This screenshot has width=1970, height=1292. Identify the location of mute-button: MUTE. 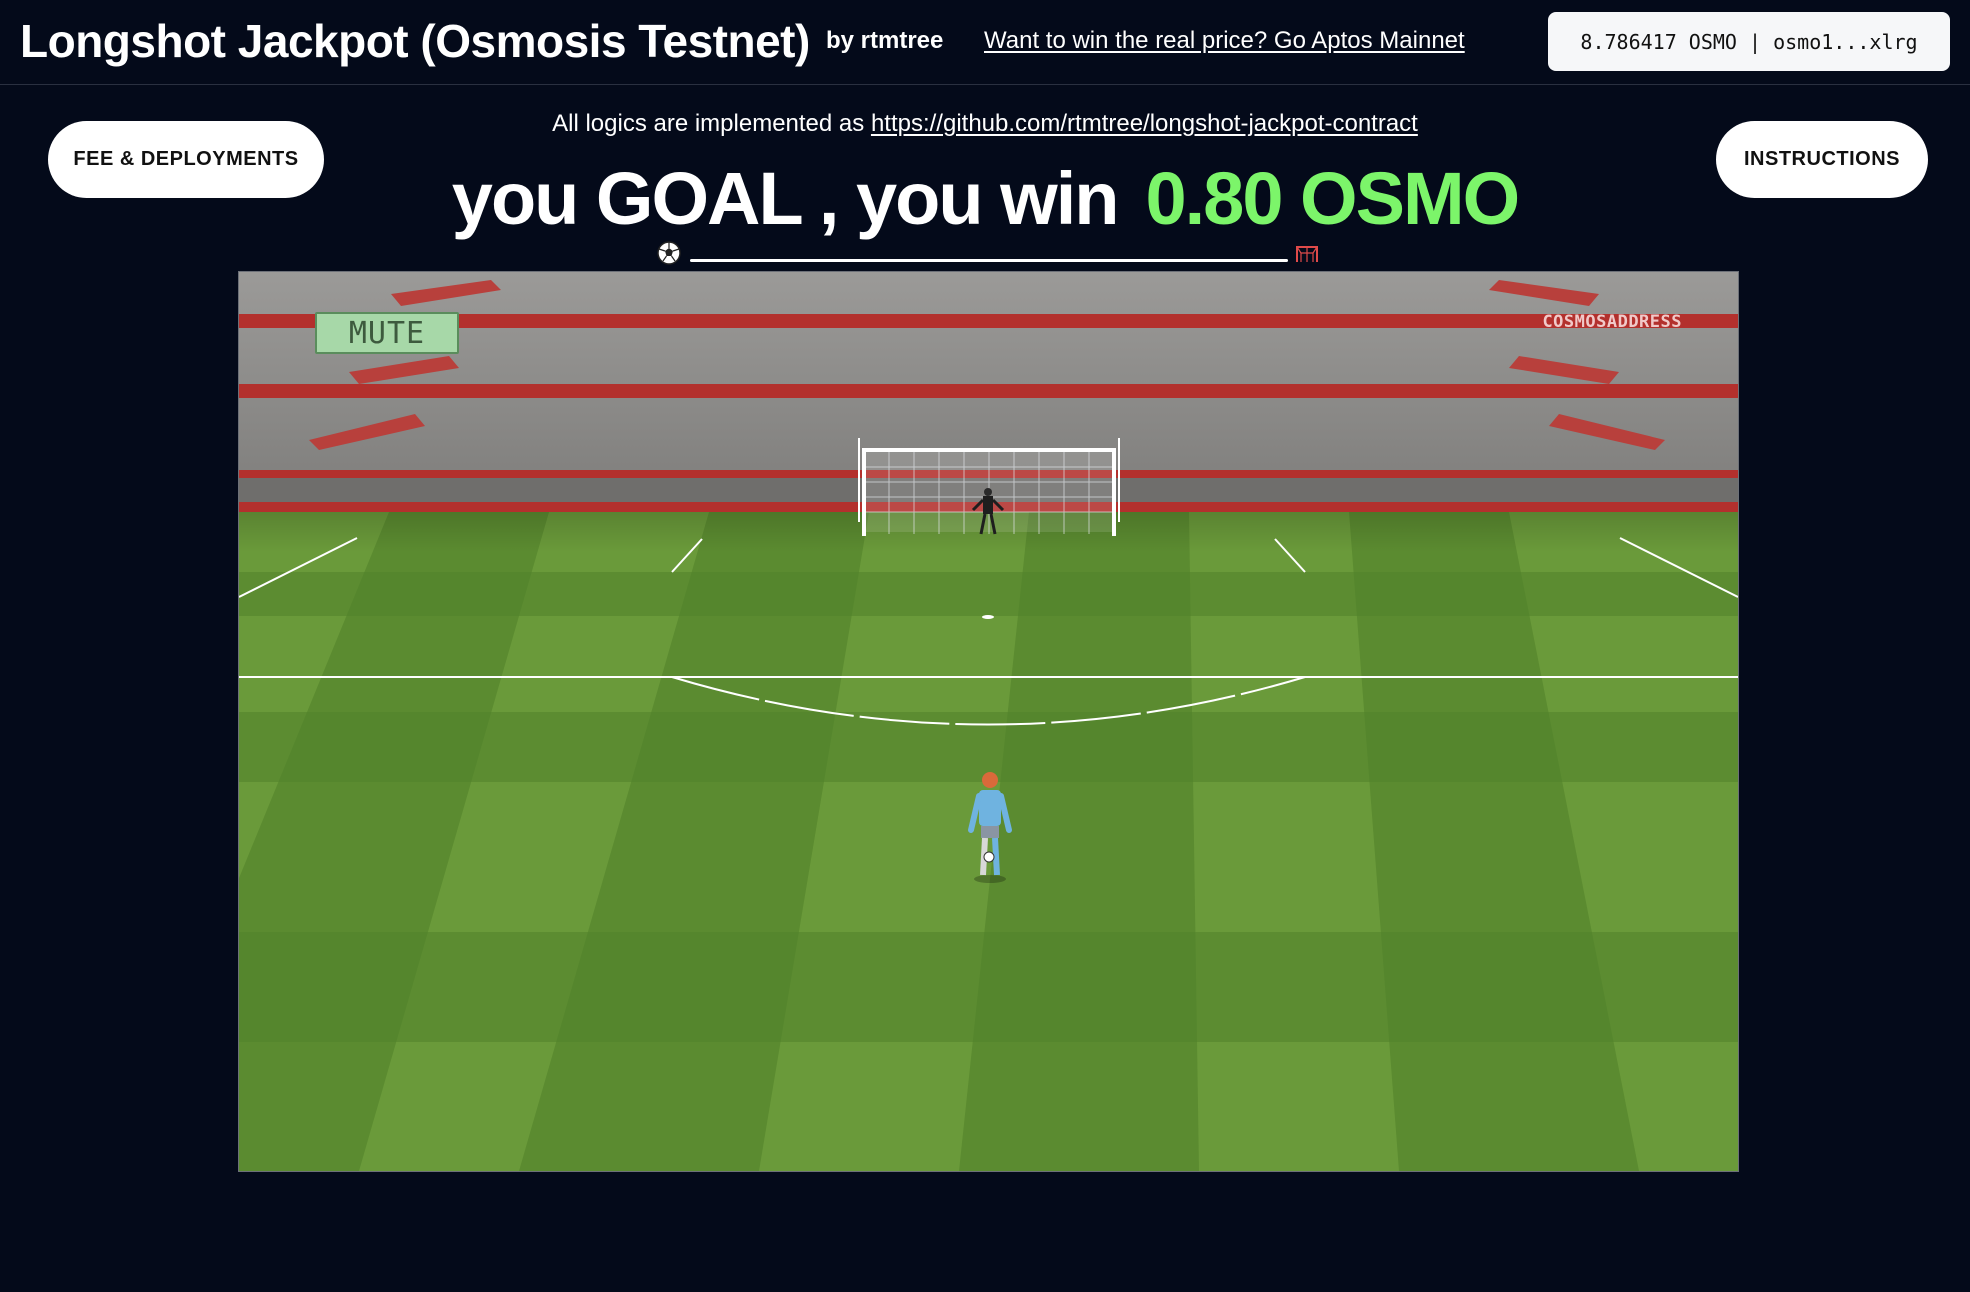
(387, 333).